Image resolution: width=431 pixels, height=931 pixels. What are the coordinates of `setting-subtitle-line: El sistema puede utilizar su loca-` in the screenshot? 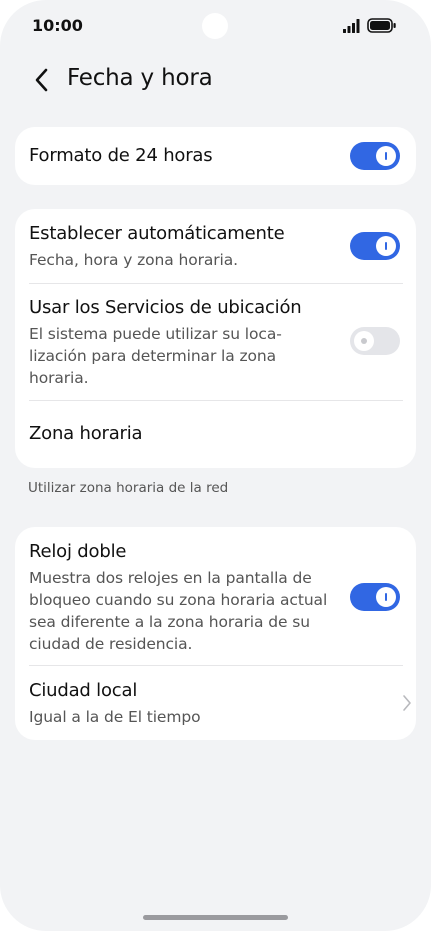 It's located at (155, 334).